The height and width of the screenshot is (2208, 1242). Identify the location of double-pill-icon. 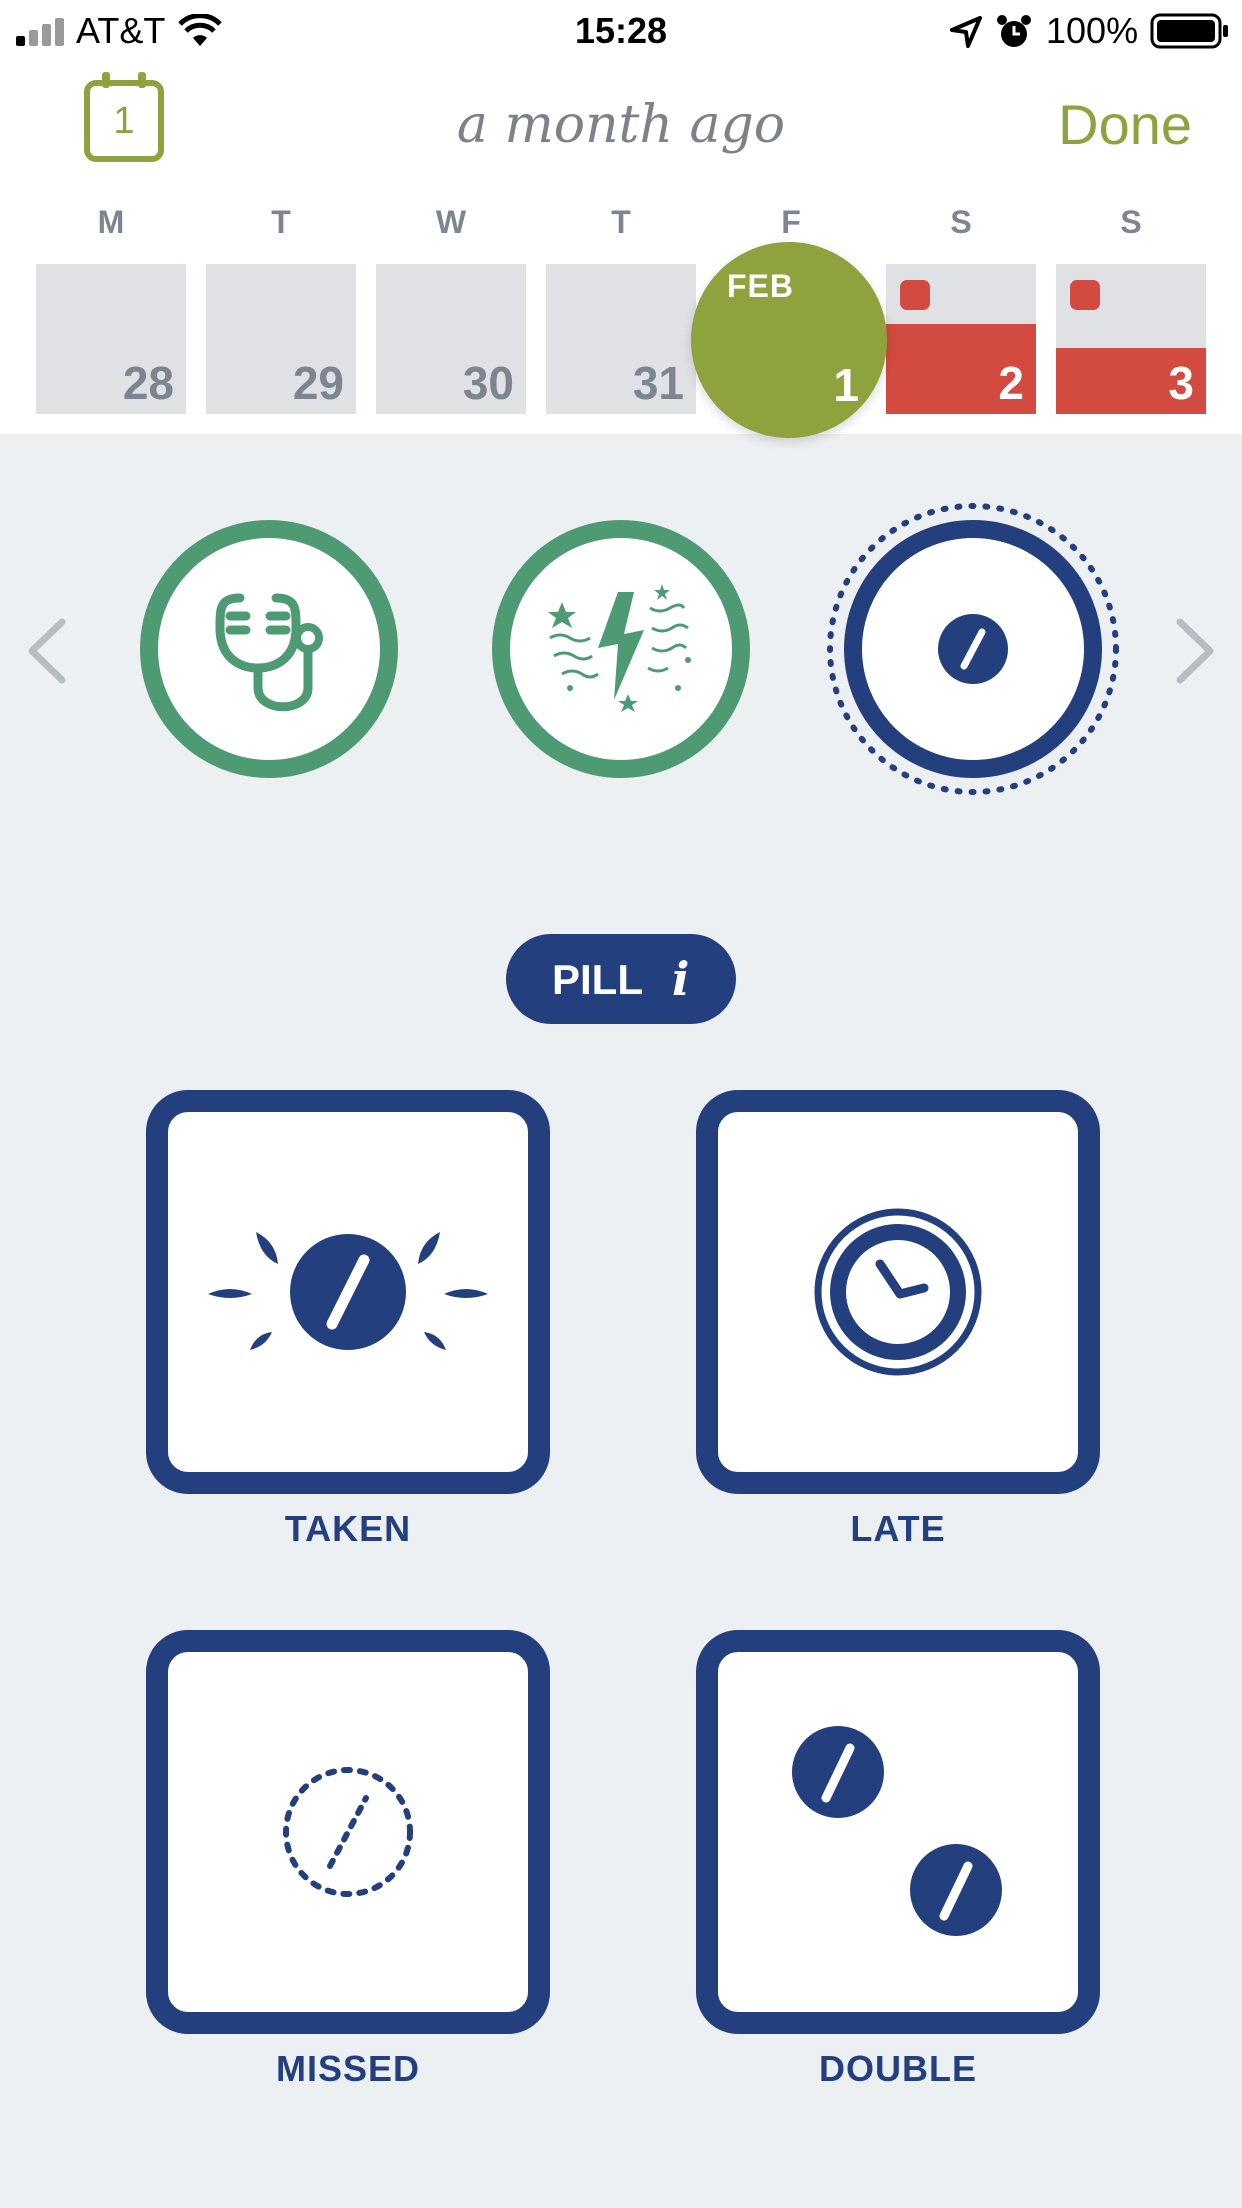
(897, 1831).